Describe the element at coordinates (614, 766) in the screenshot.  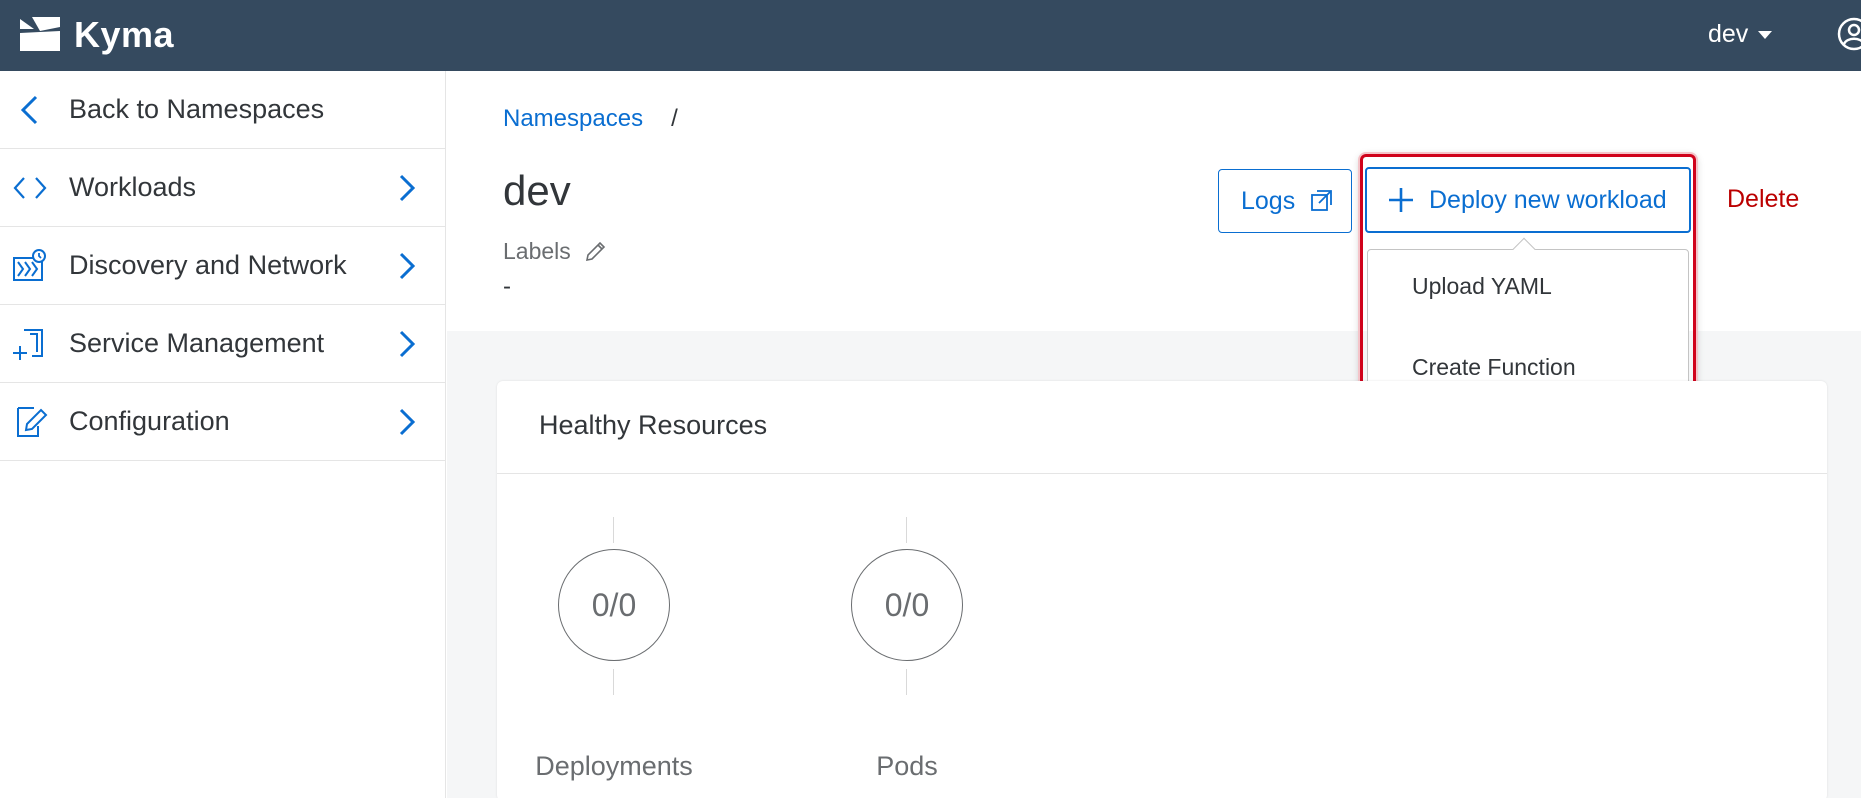
I see `stat-label: Deployments` at that location.